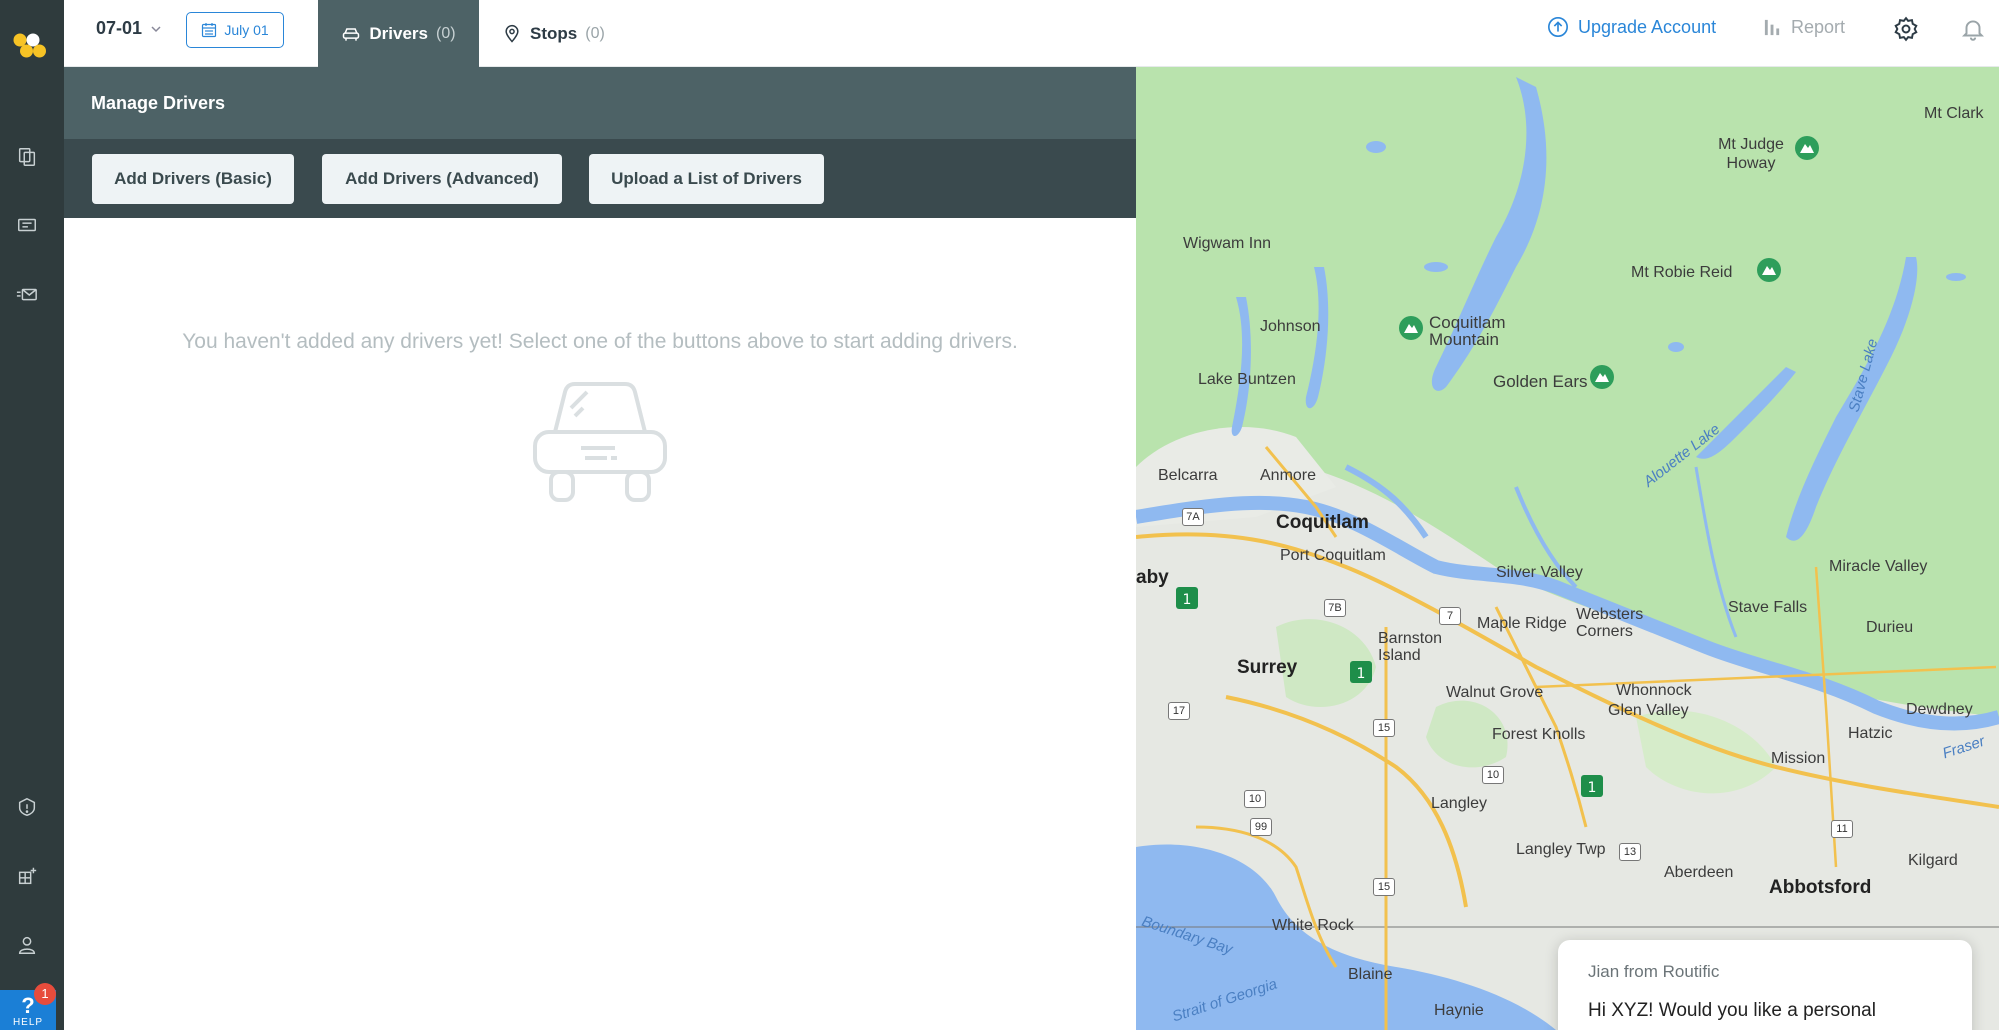 The height and width of the screenshot is (1030, 1999). Describe the element at coordinates (706, 179) in the screenshot. I see `upload-drivers-list-button: Upload a List of Drivers` at that location.